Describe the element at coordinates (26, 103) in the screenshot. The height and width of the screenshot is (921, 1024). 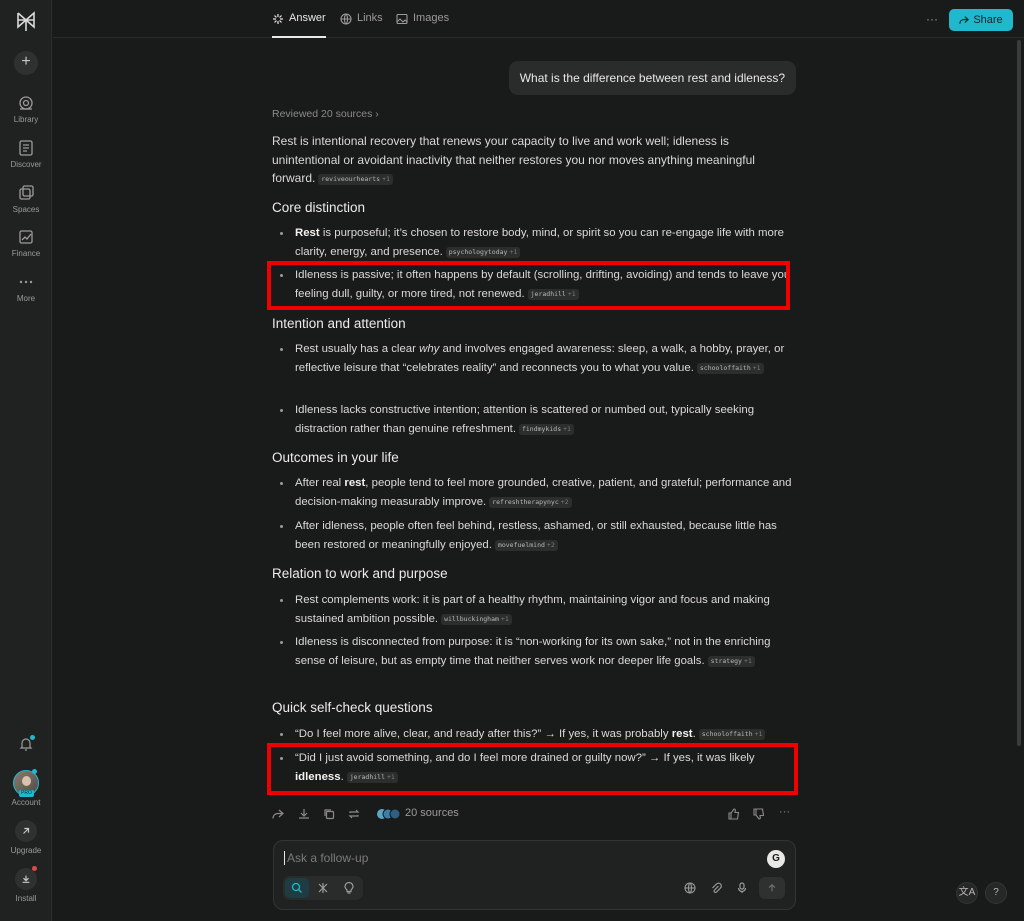
I see `library-icon` at that location.